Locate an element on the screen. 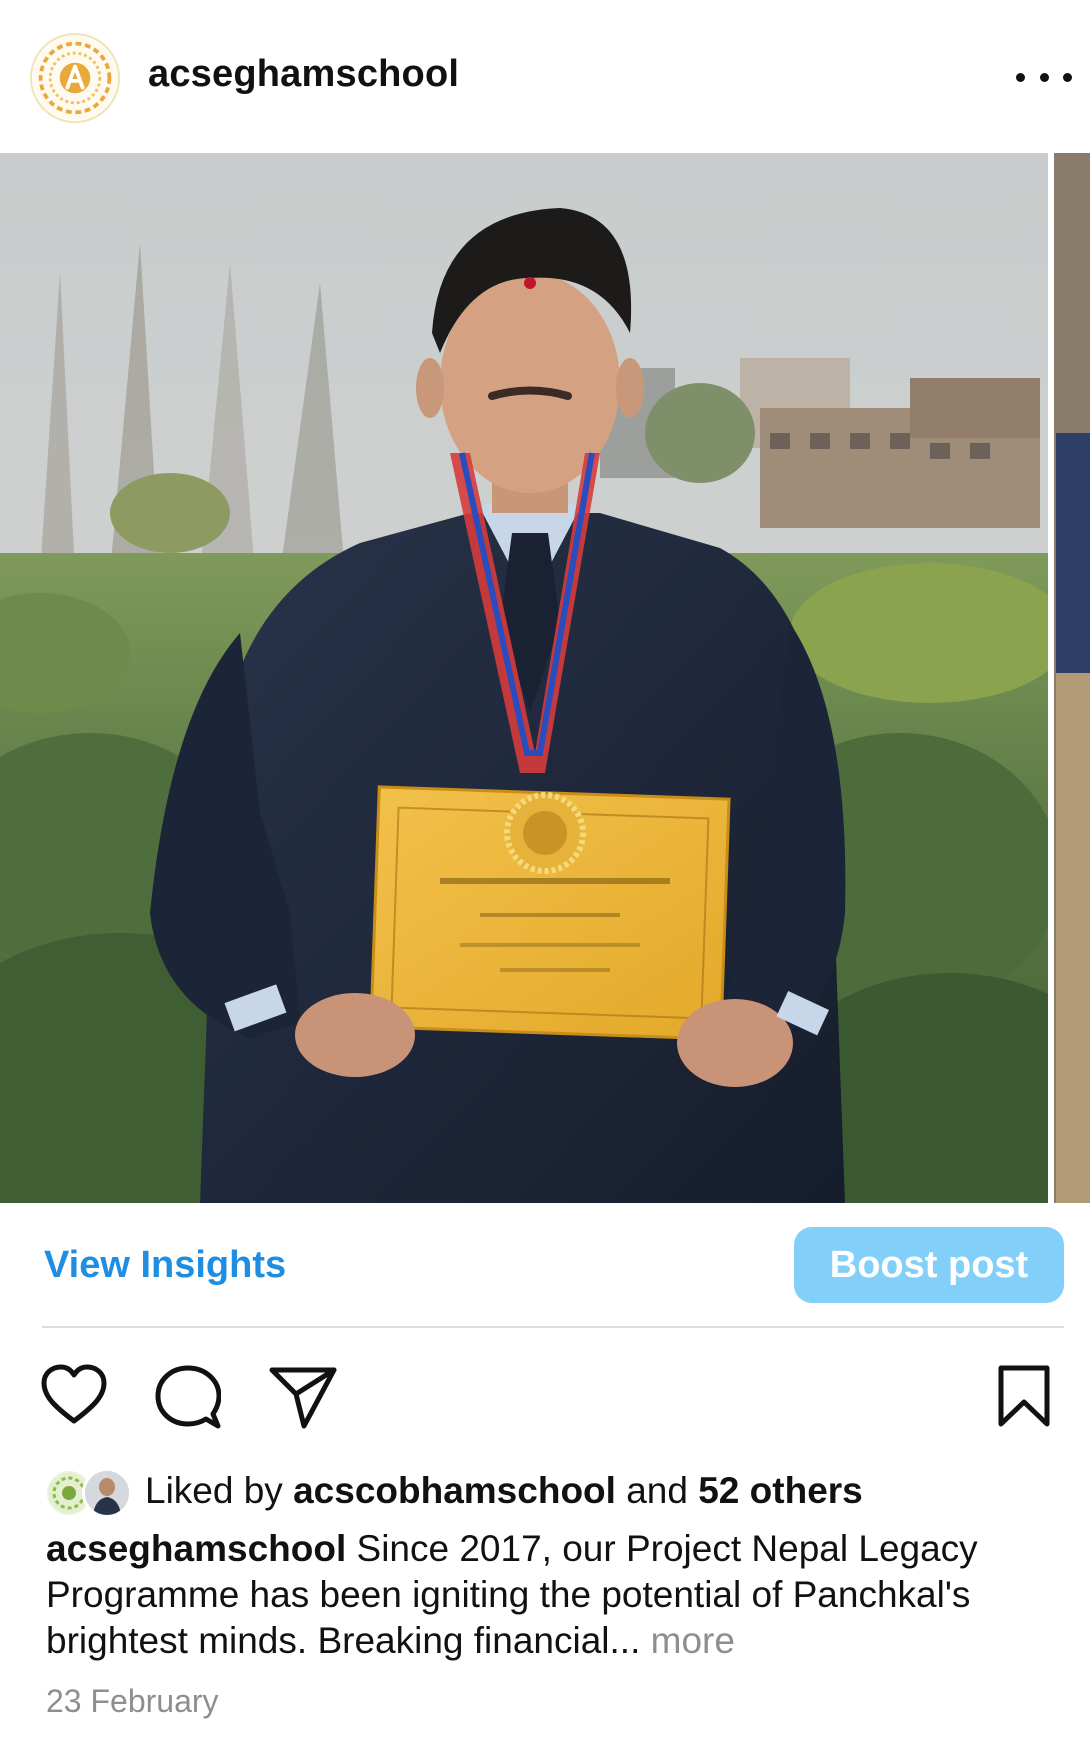 Image resolution: width=1090 pixels, height=1755 pixels. likes-summary: Liked by acscobhamschool and 52 others is located at coordinates (504, 1491).